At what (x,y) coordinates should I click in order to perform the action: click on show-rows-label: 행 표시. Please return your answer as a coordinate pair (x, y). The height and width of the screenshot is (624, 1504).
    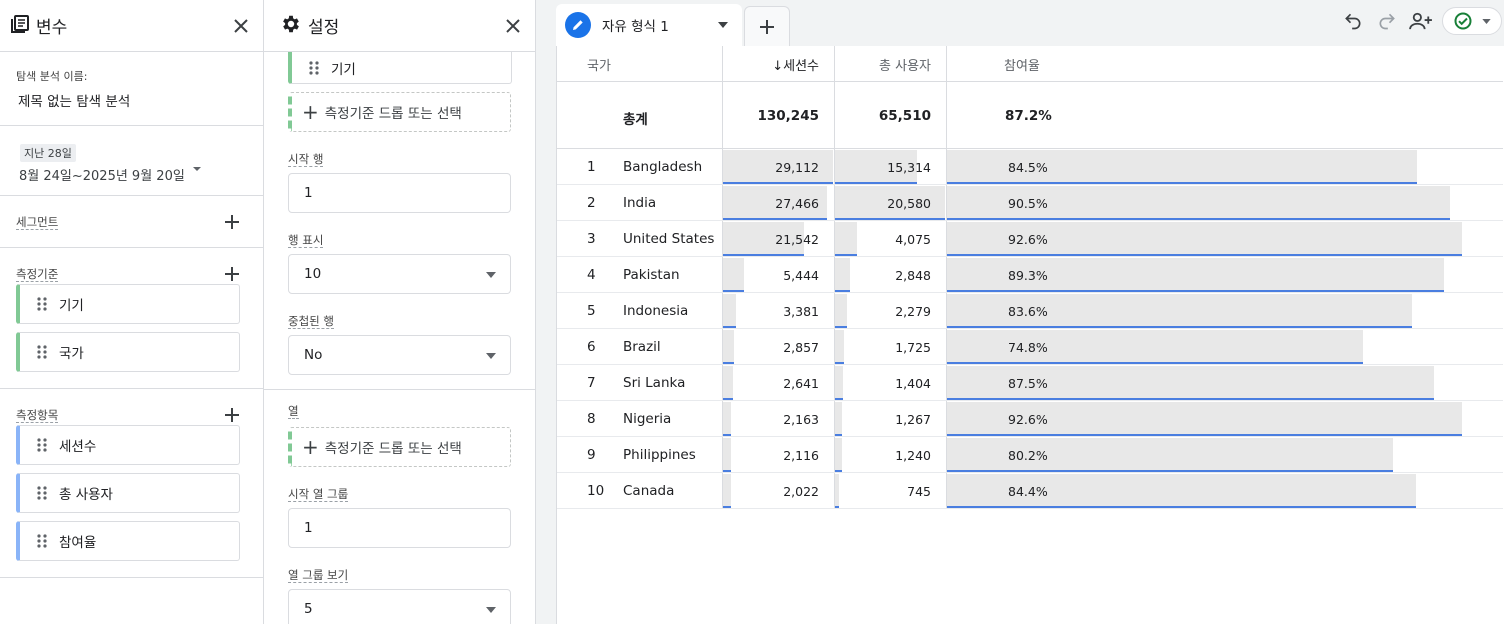
    Looking at the image, I should click on (306, 240).